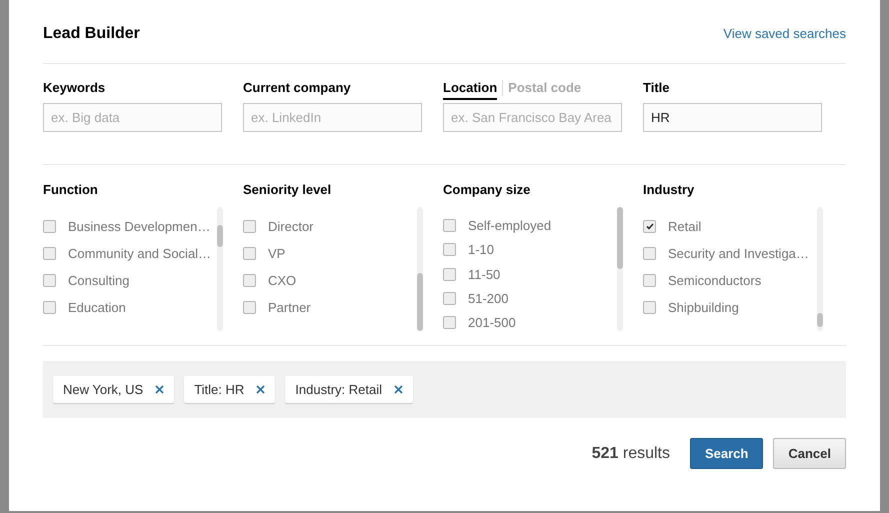 Image resolution: width=889 pixels, height=513 pixels. What do you see at coordinates (330, 253) in the screenshot?
I see `checkbox-option: VP` at bounding box center [330, 253].